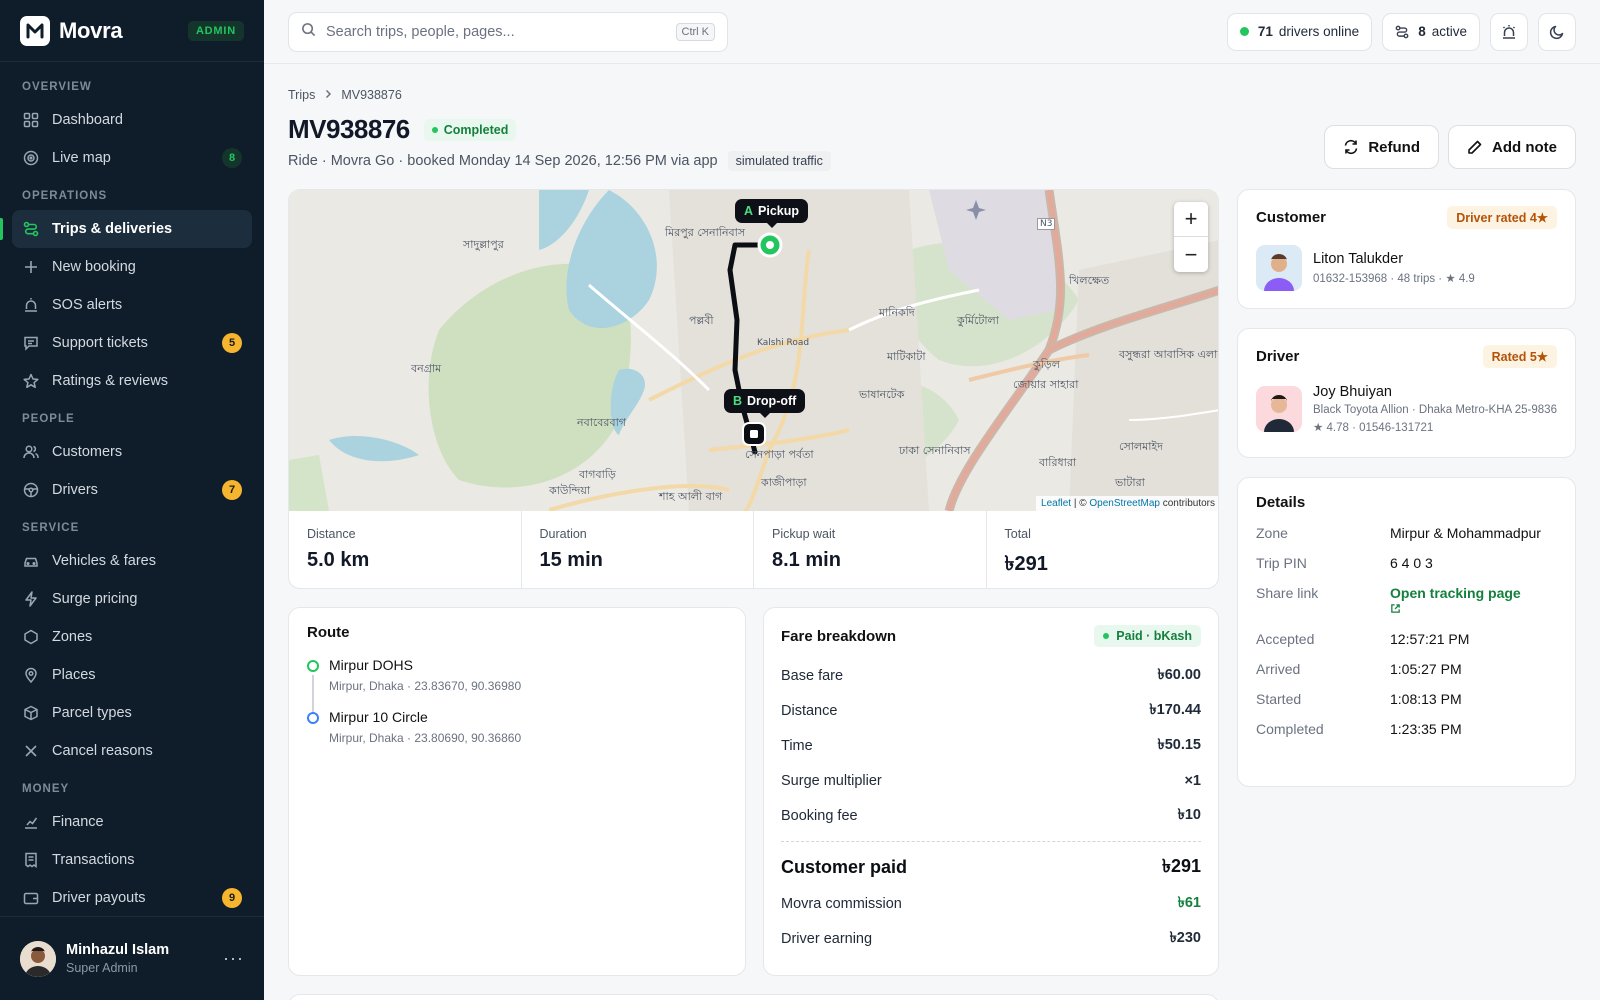 This screenshot has height=1000, width=1600. I want to click on detail-value: 1:05:27 PM, so click(1426, 669).